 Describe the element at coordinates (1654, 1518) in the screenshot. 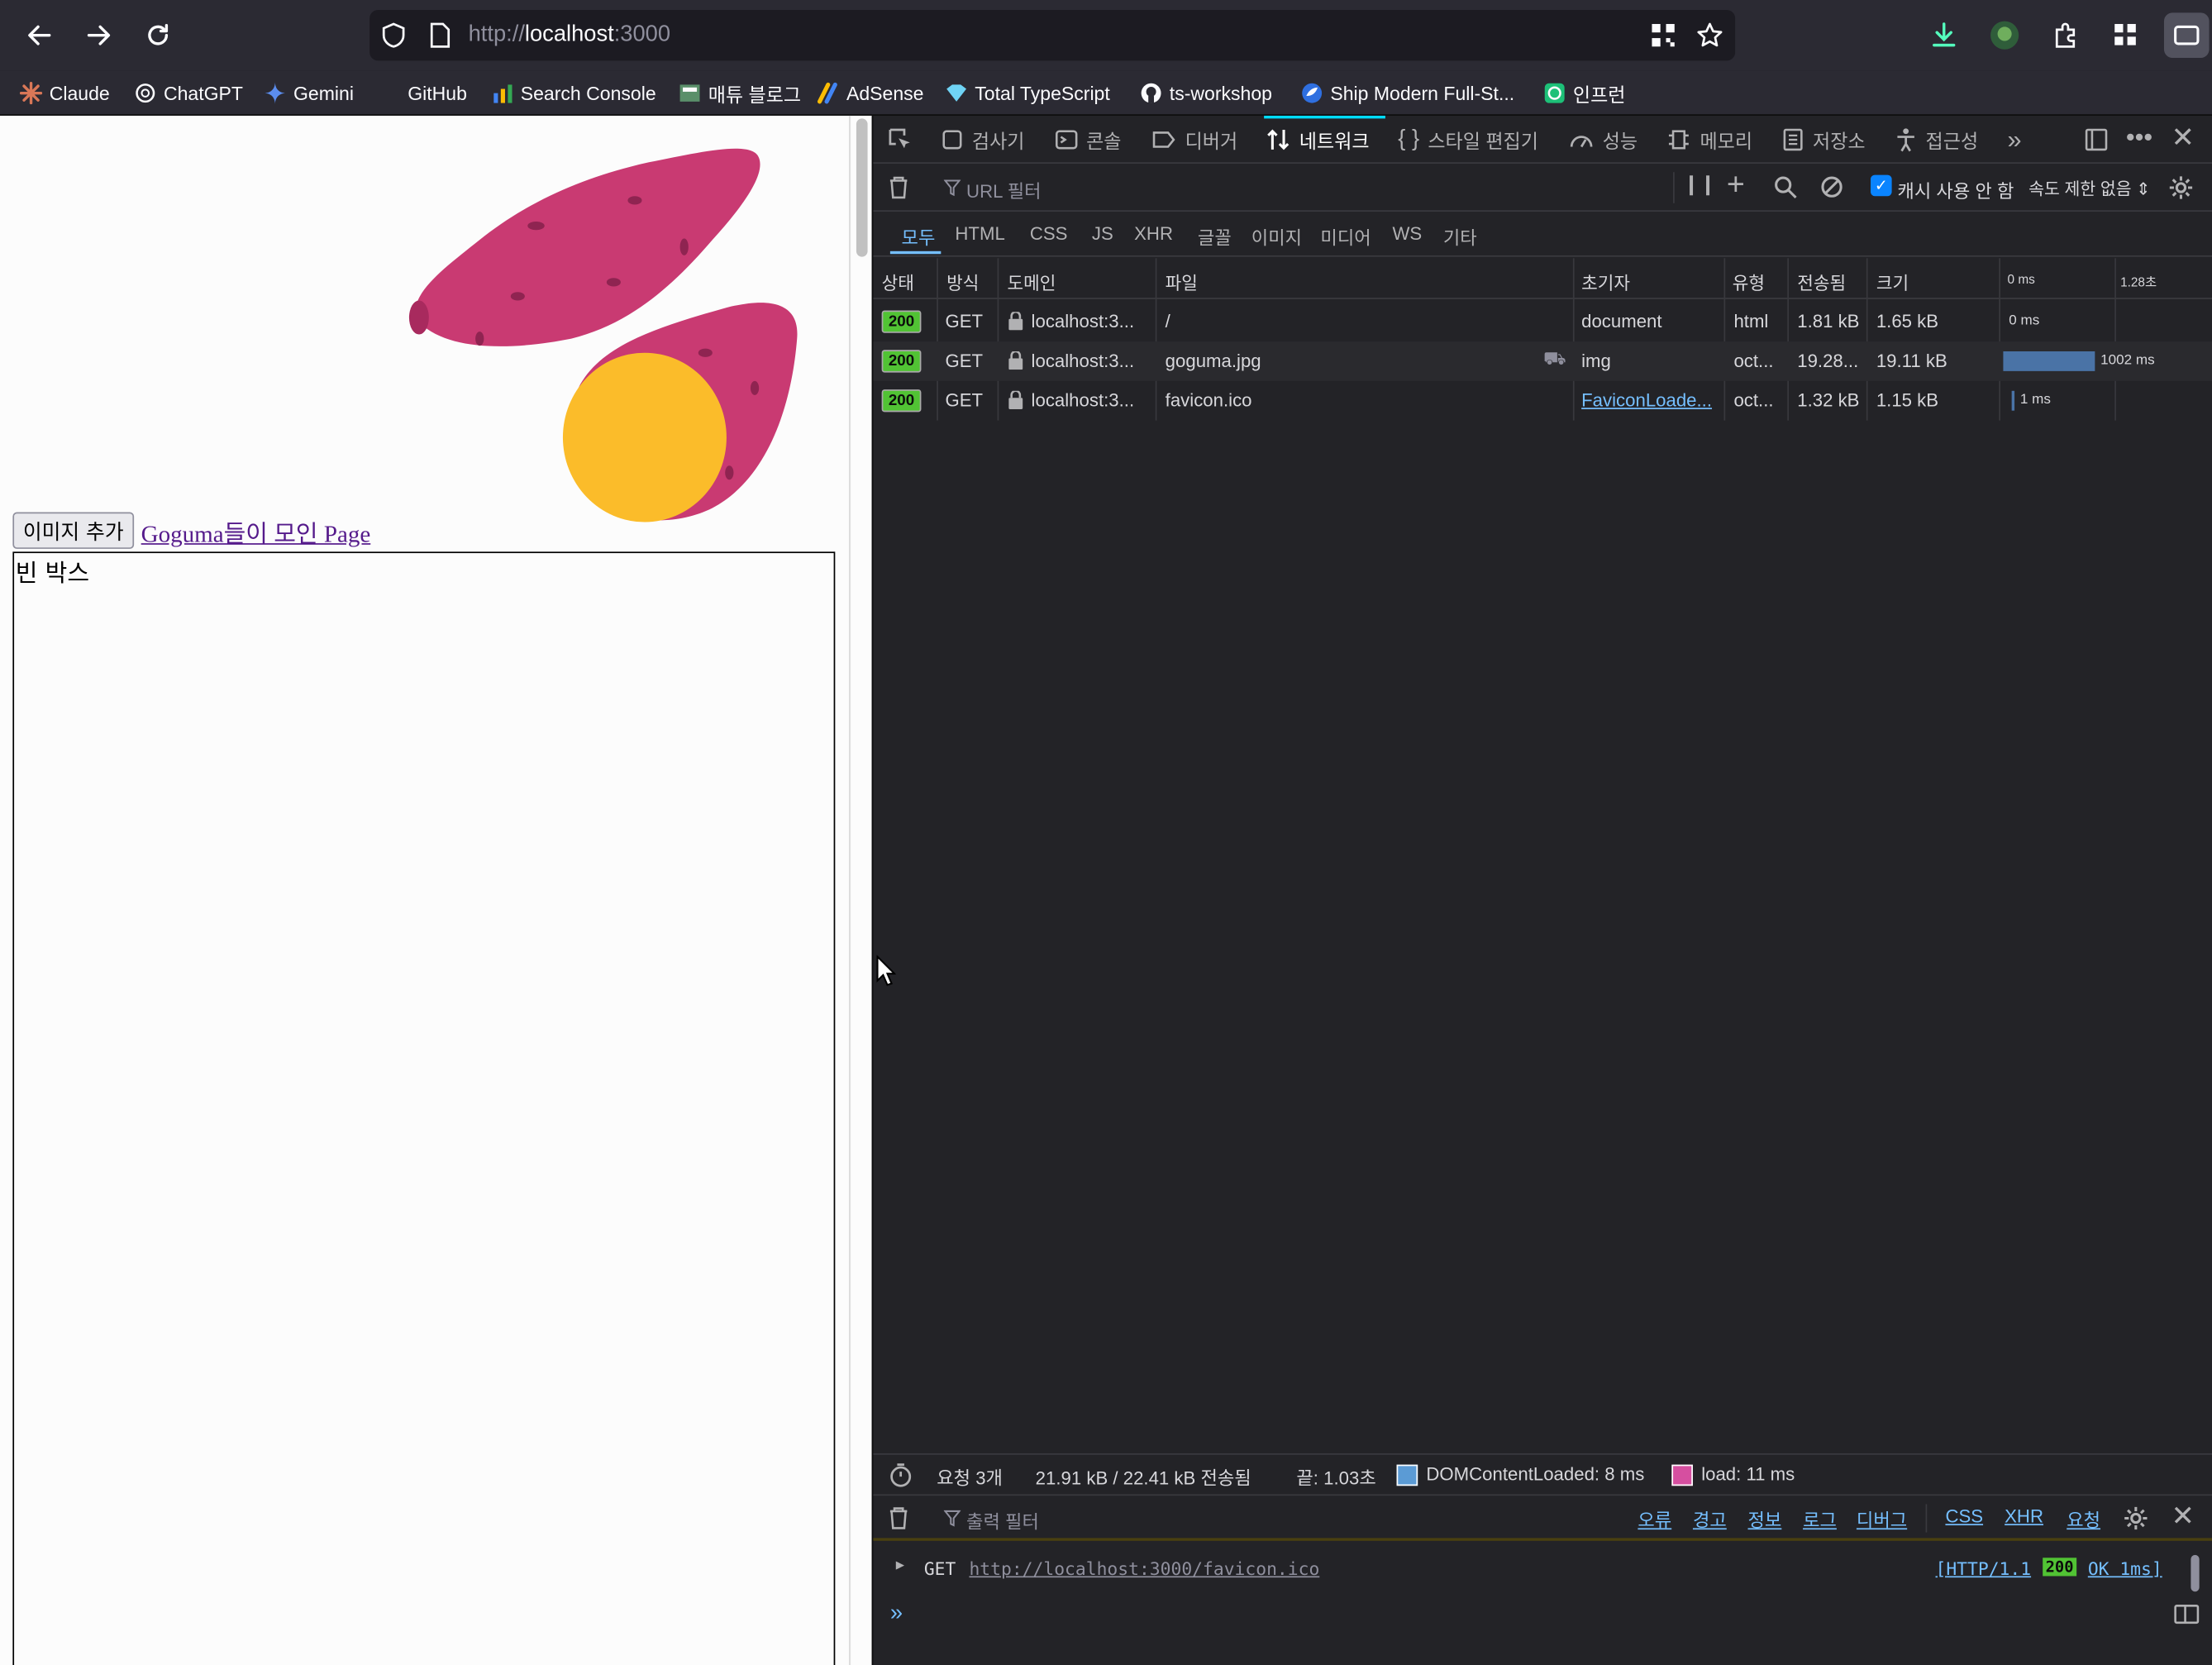

I see `console-level-errors: 오류` at that location.